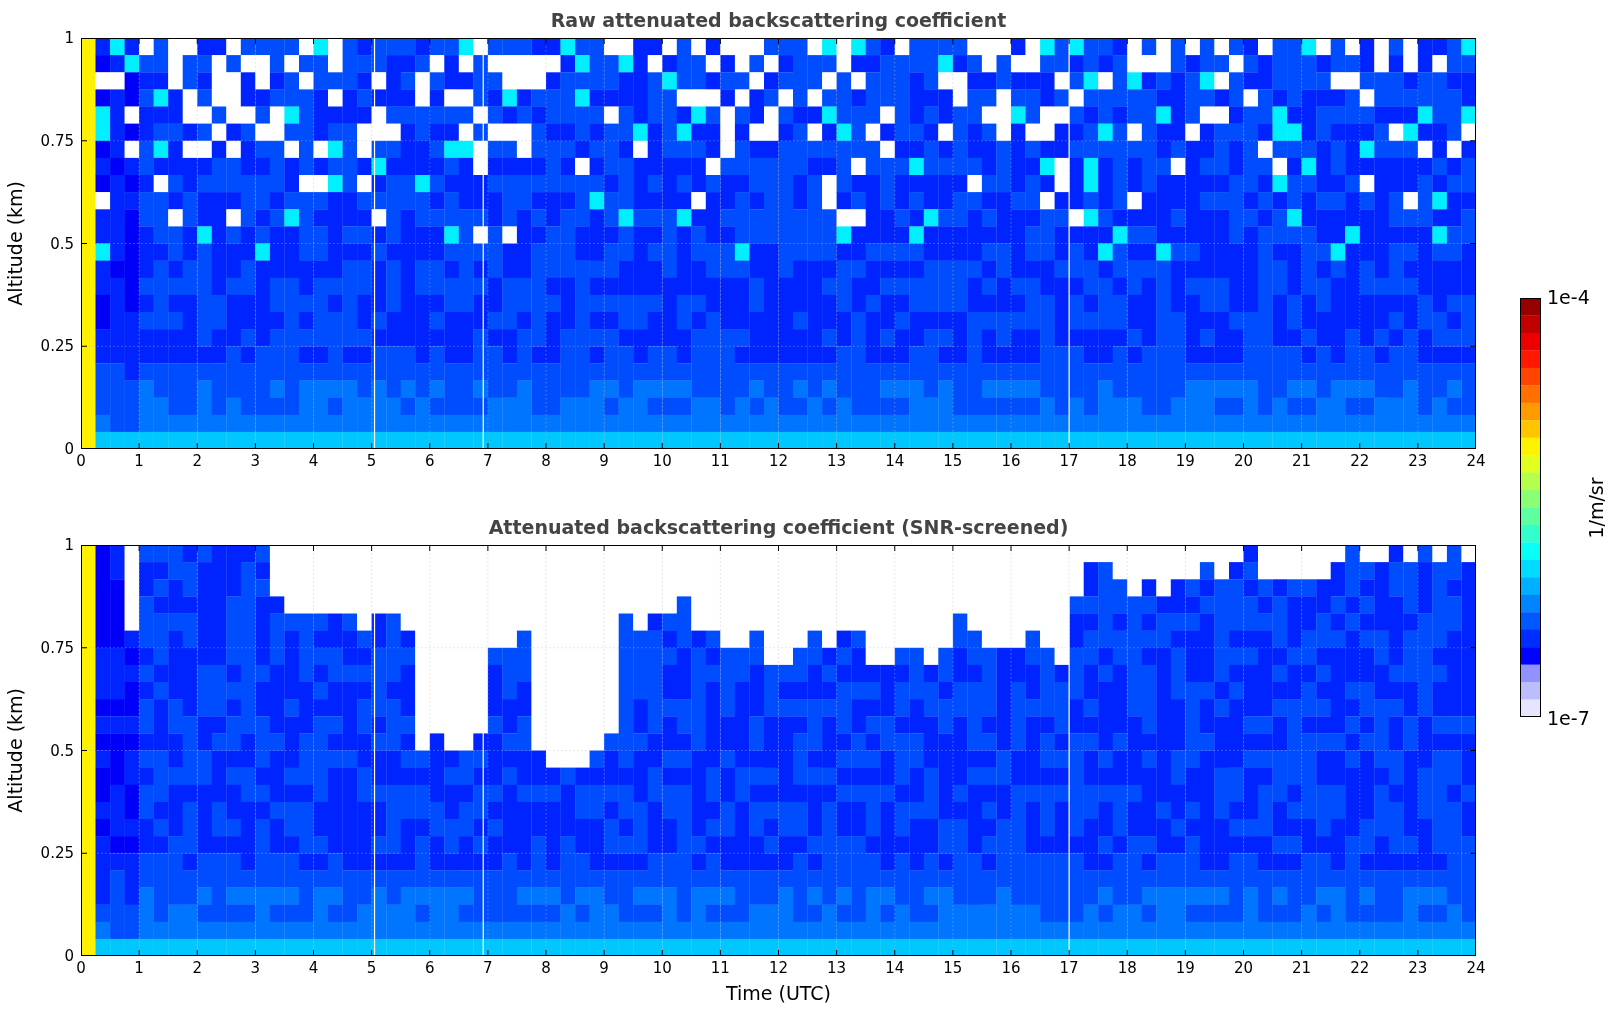  I want to click on axis-label: 1/m/sr, so click(1596, 507).